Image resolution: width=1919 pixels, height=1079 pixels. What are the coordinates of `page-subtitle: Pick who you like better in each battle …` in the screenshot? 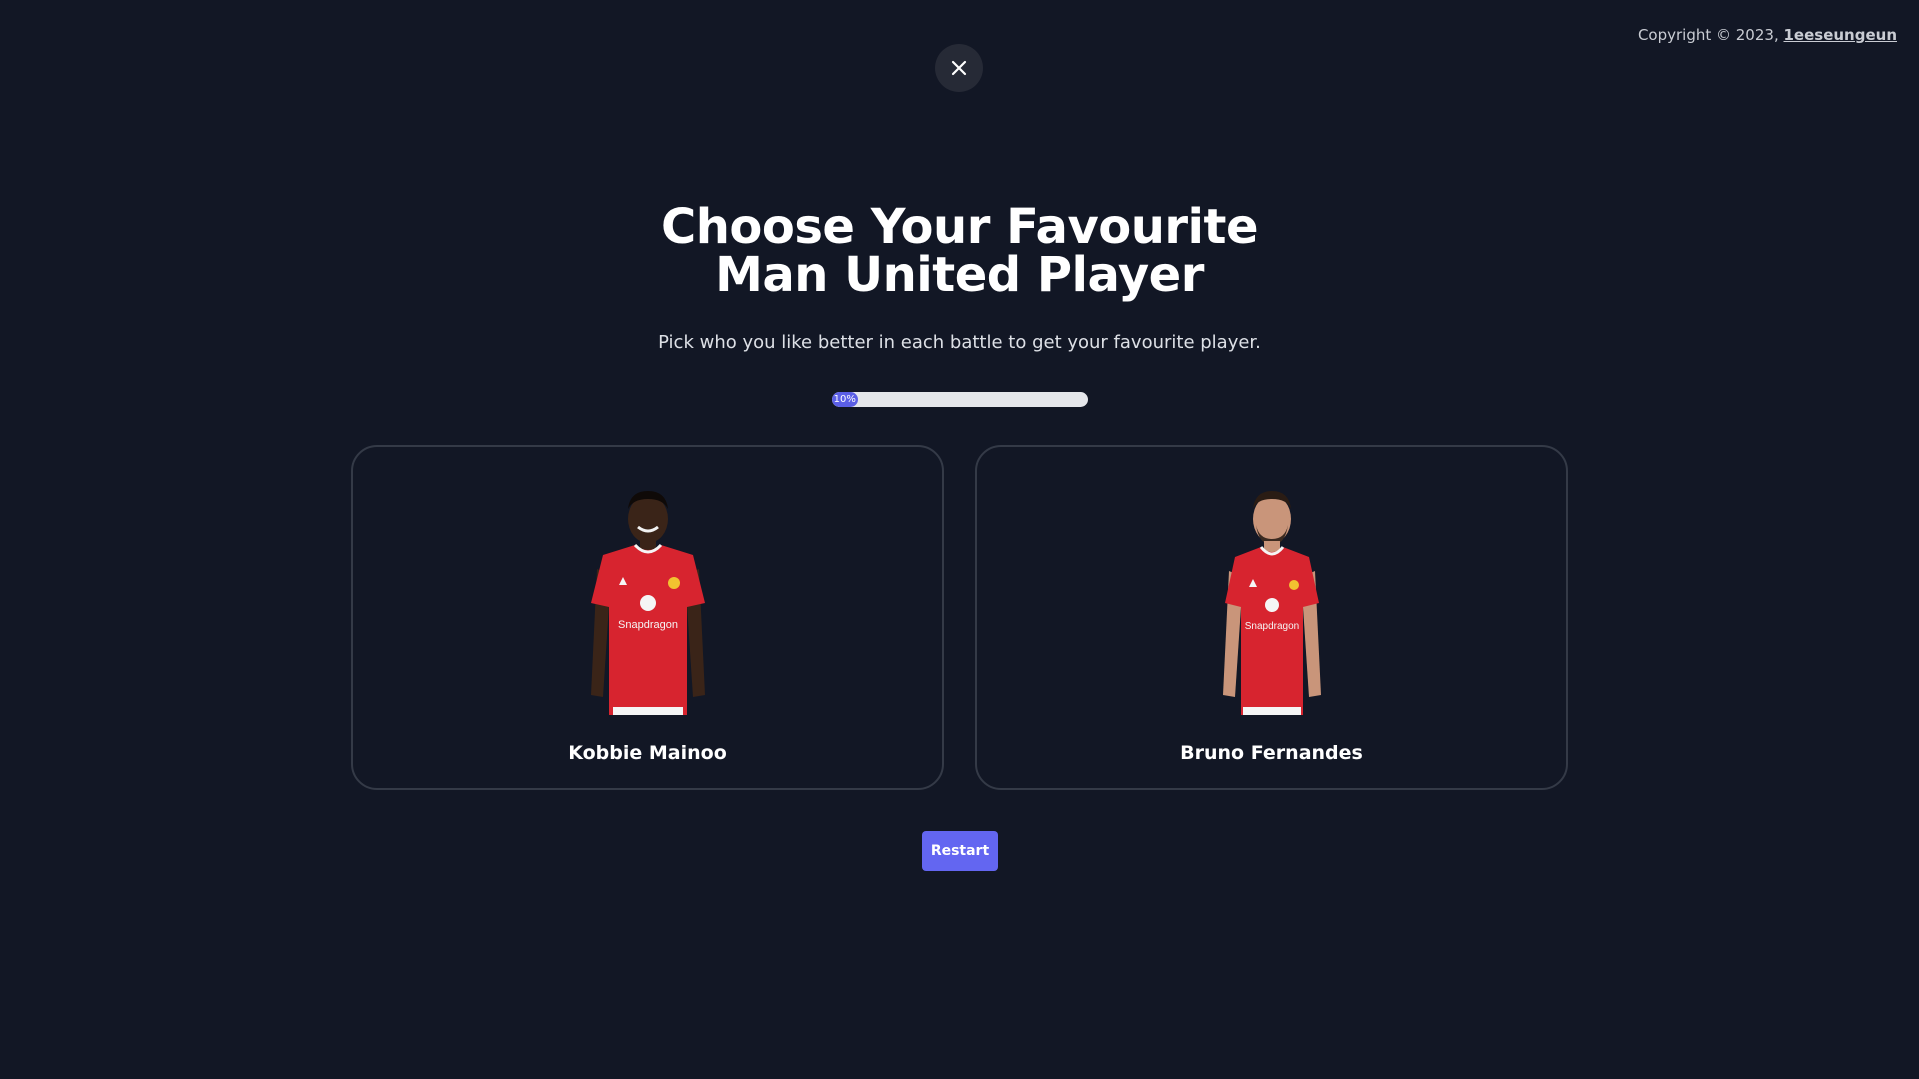 It's located at (959, 342).